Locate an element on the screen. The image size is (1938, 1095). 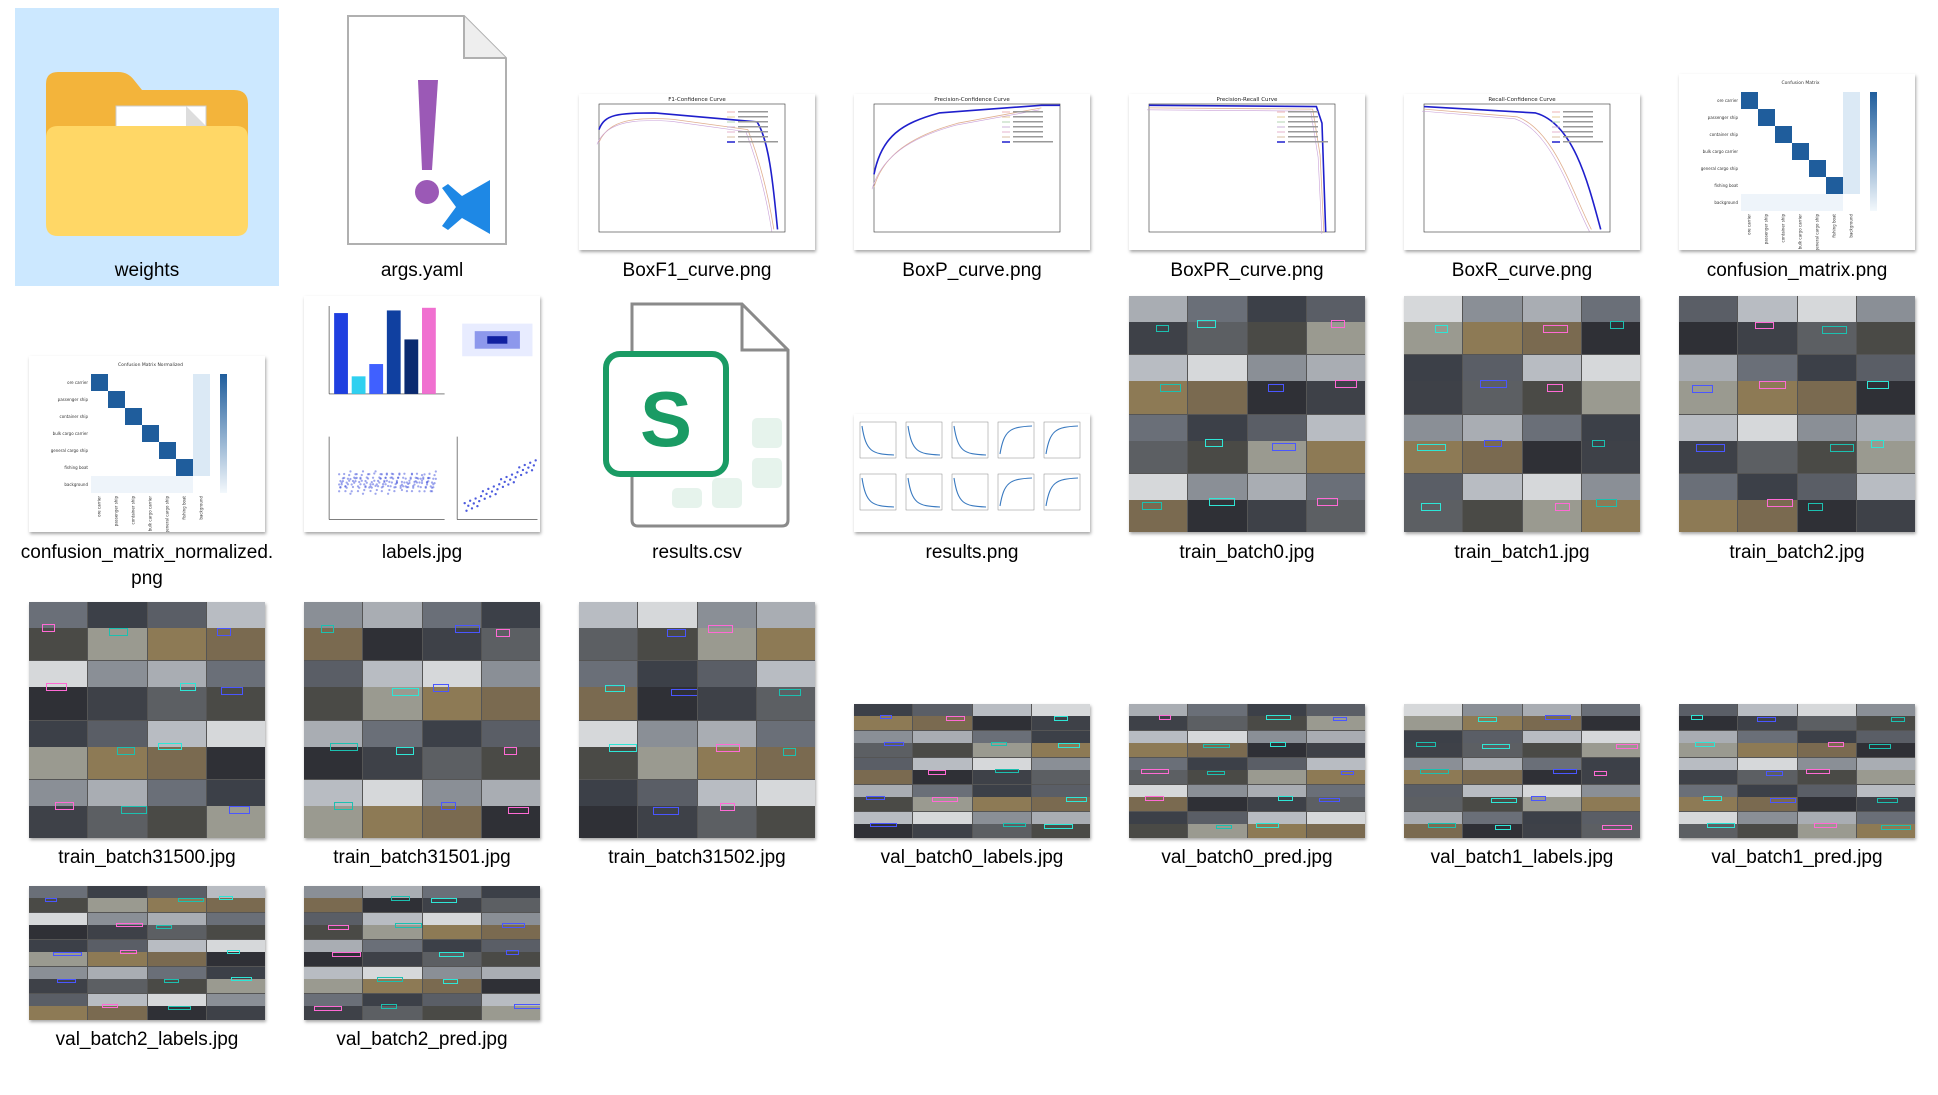
file-item-boxr-curve-png: Recall-Confidence Curve BoxR_curve.png is located at coordinates (1522, 147).